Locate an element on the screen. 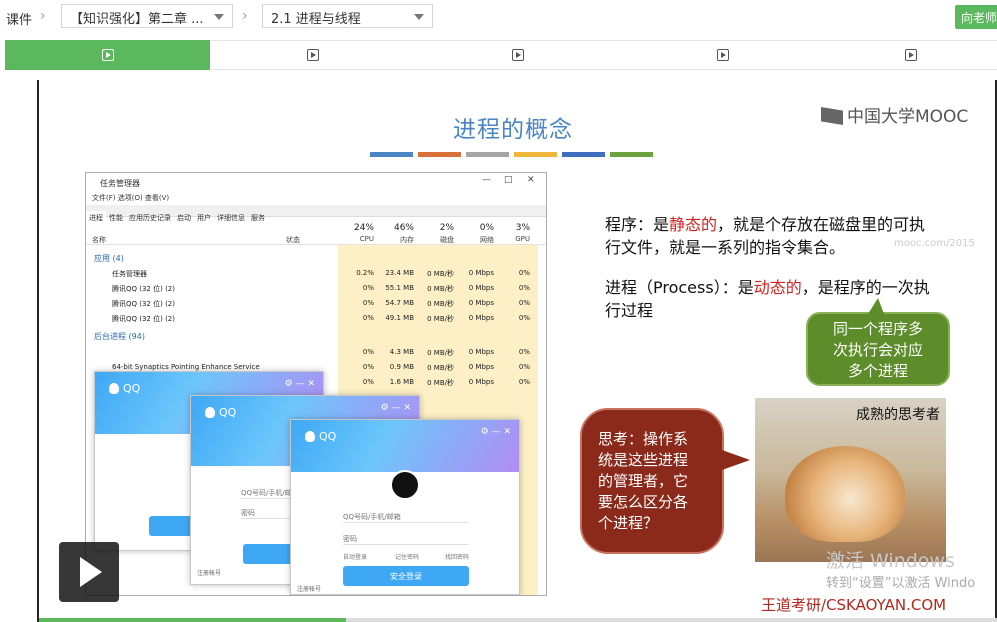 Image resolution: width=997 pixels, height=622 pixels. col-label: 内存 is located at coordinates (407, 240).